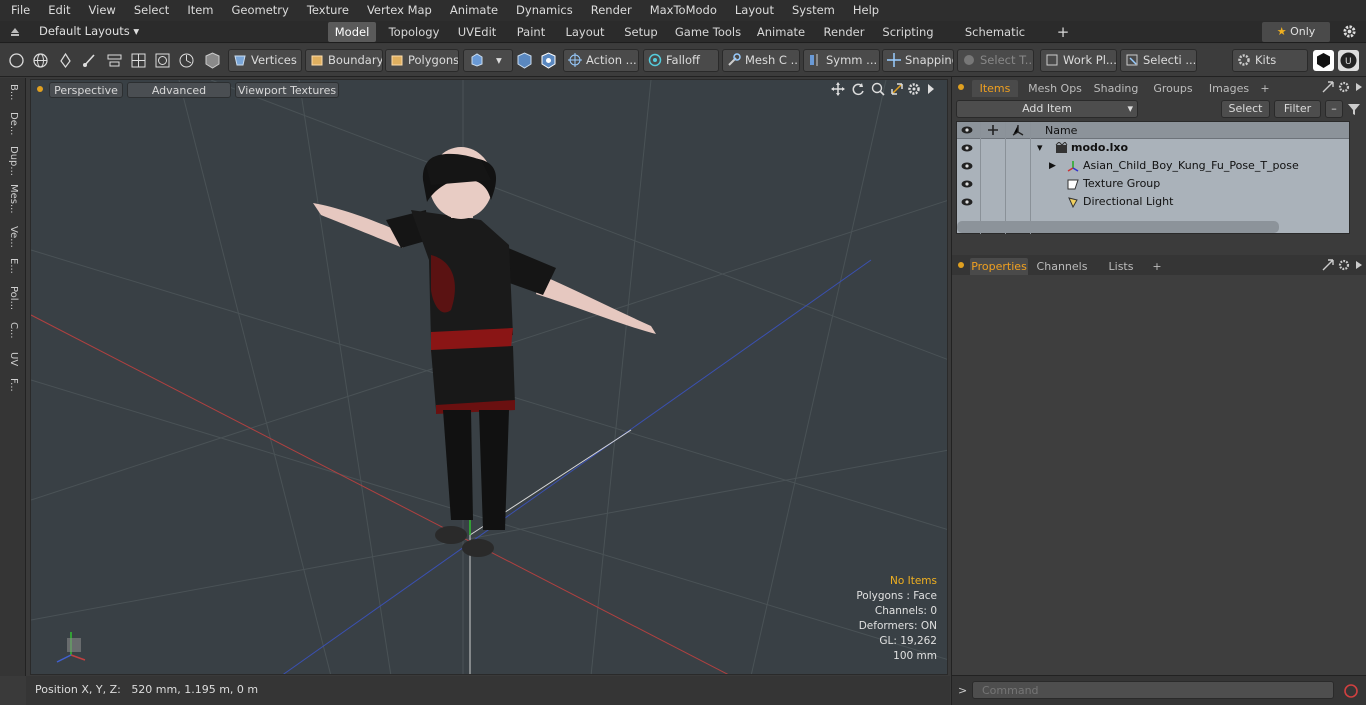 The image size is (1366, 705). I want to click on square-circle-icon, so click(162, 60).